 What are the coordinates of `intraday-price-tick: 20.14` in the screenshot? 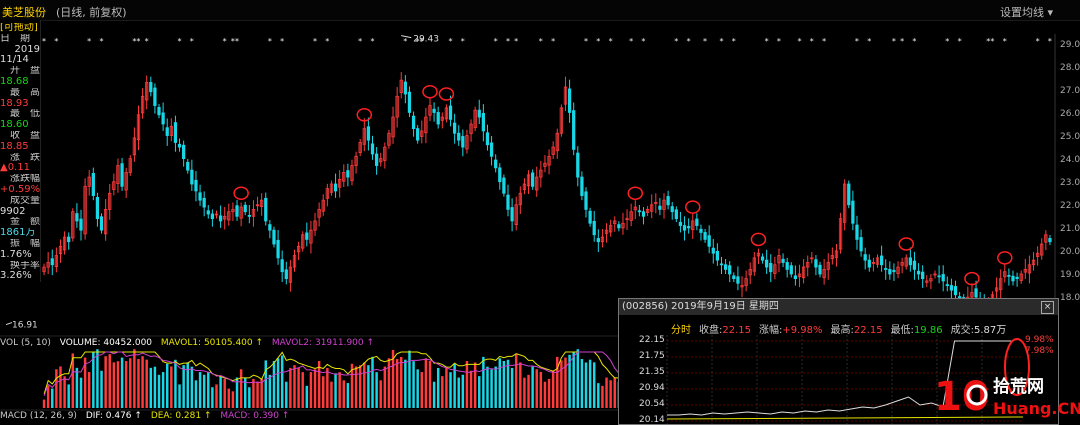 It's located at (652, 420).